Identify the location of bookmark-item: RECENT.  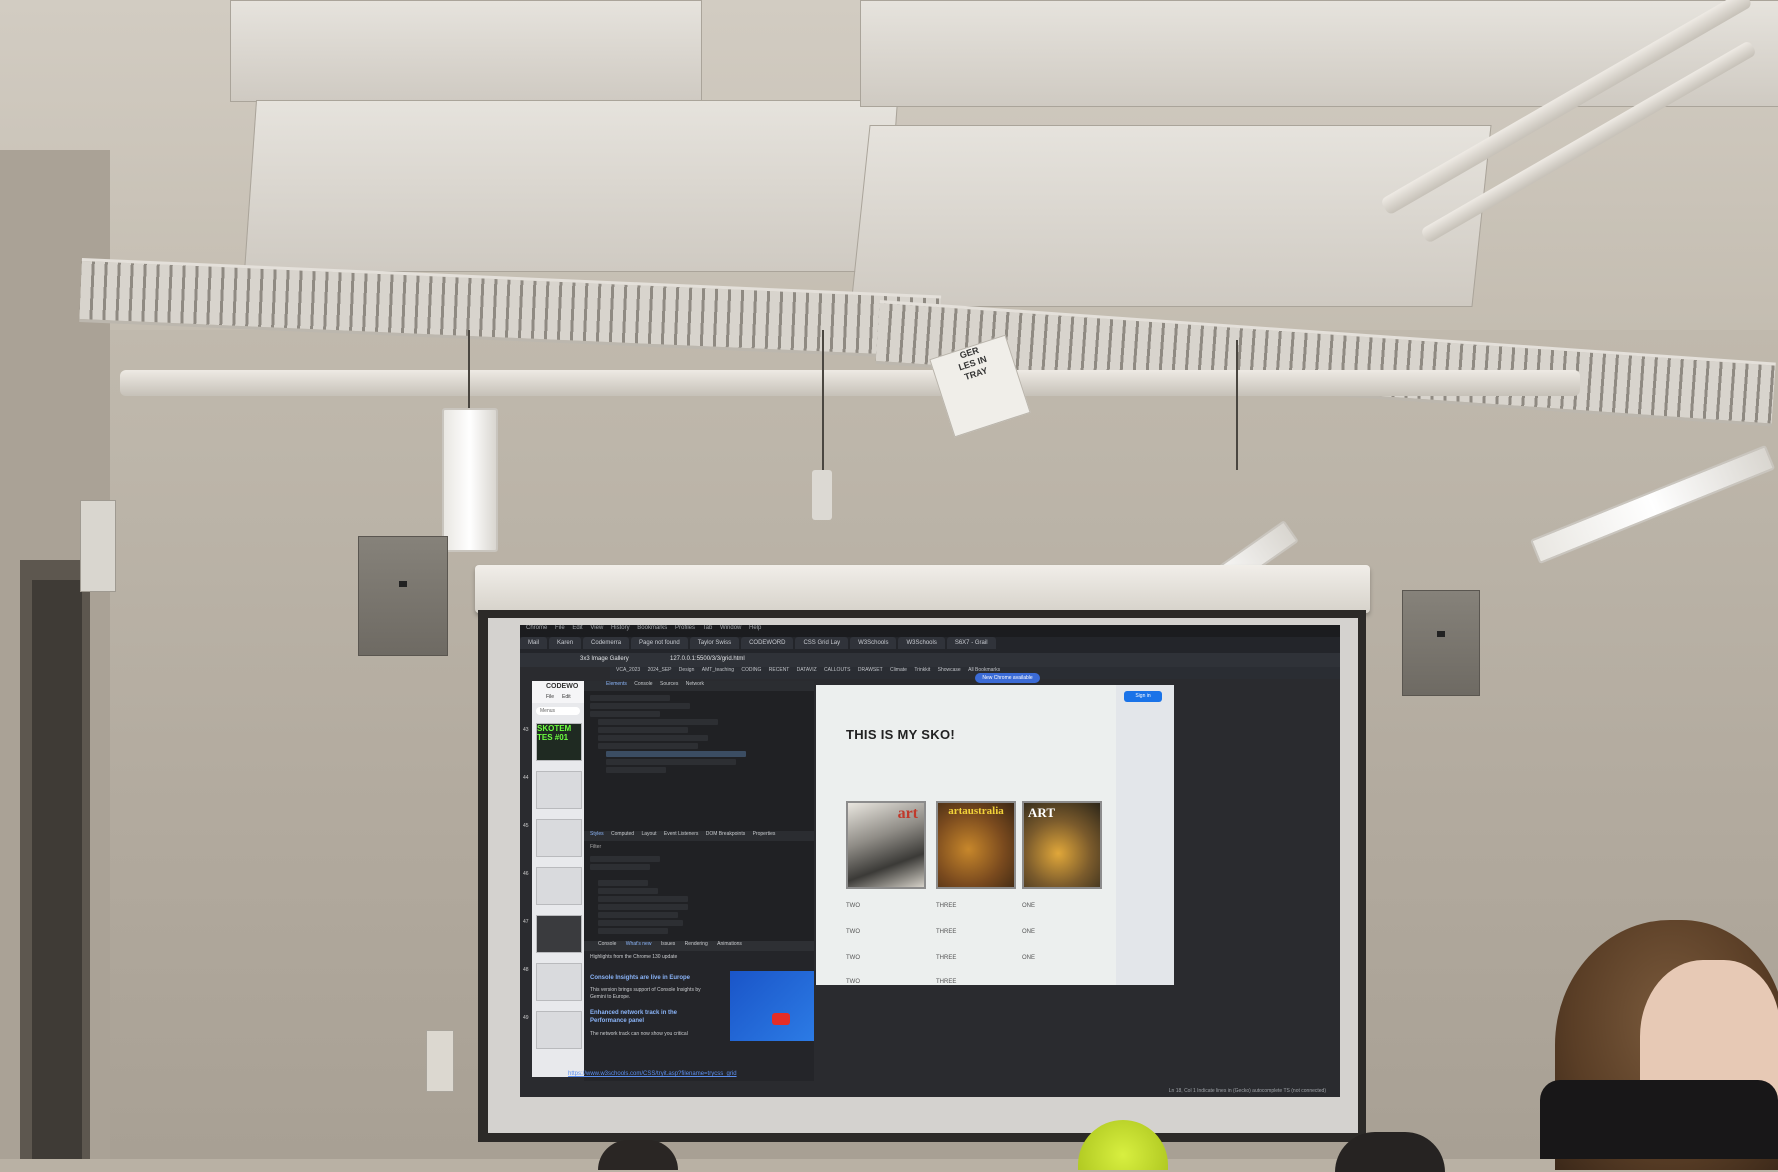
(776, 670).